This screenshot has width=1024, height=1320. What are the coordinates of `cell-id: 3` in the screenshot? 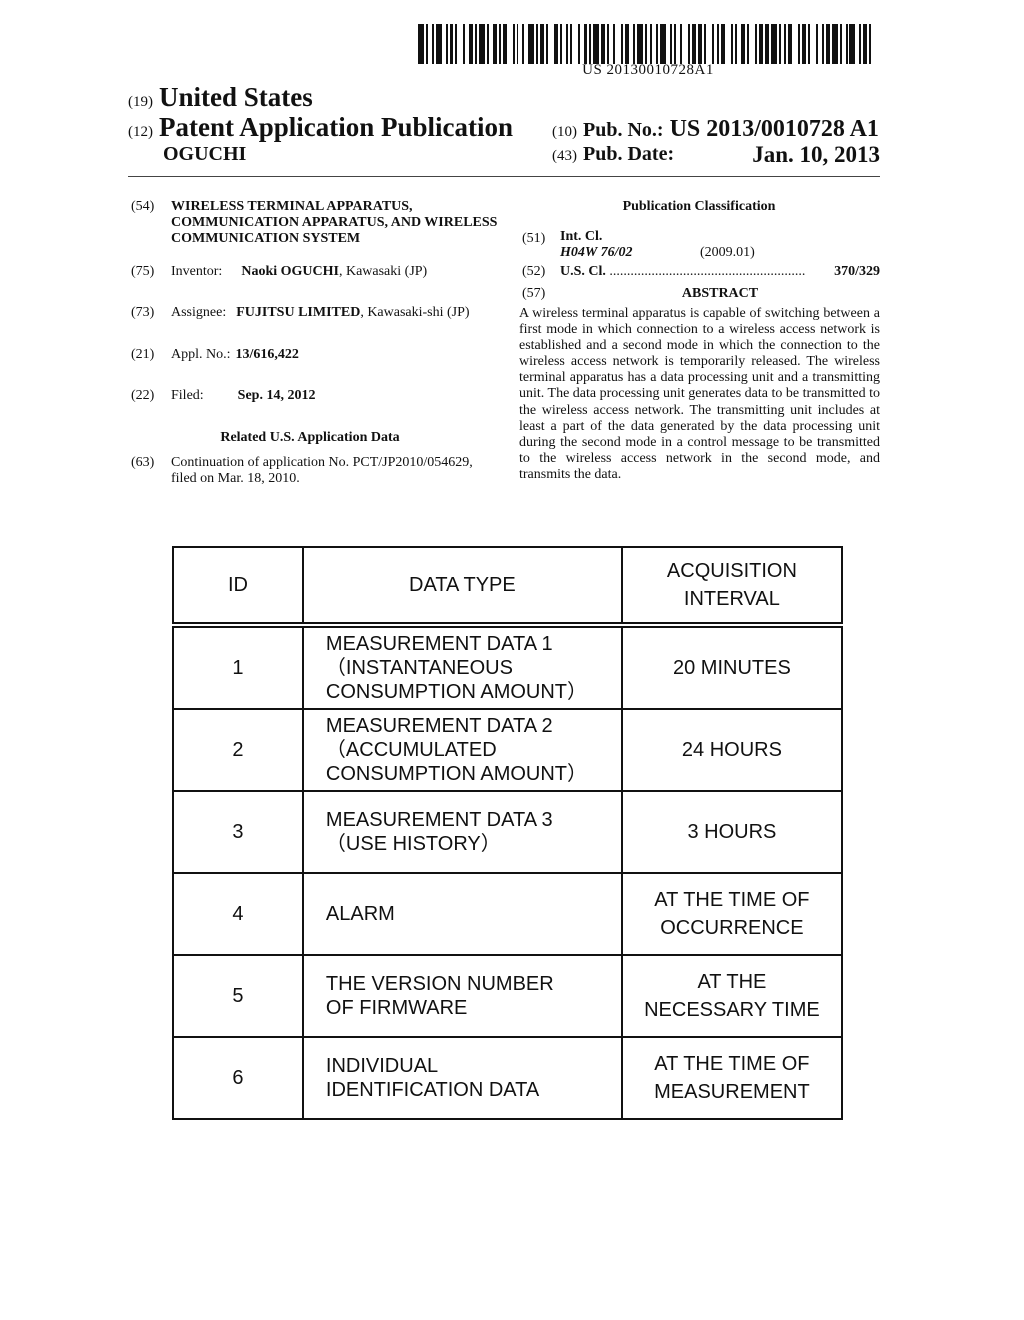 It's located at (238, 832).